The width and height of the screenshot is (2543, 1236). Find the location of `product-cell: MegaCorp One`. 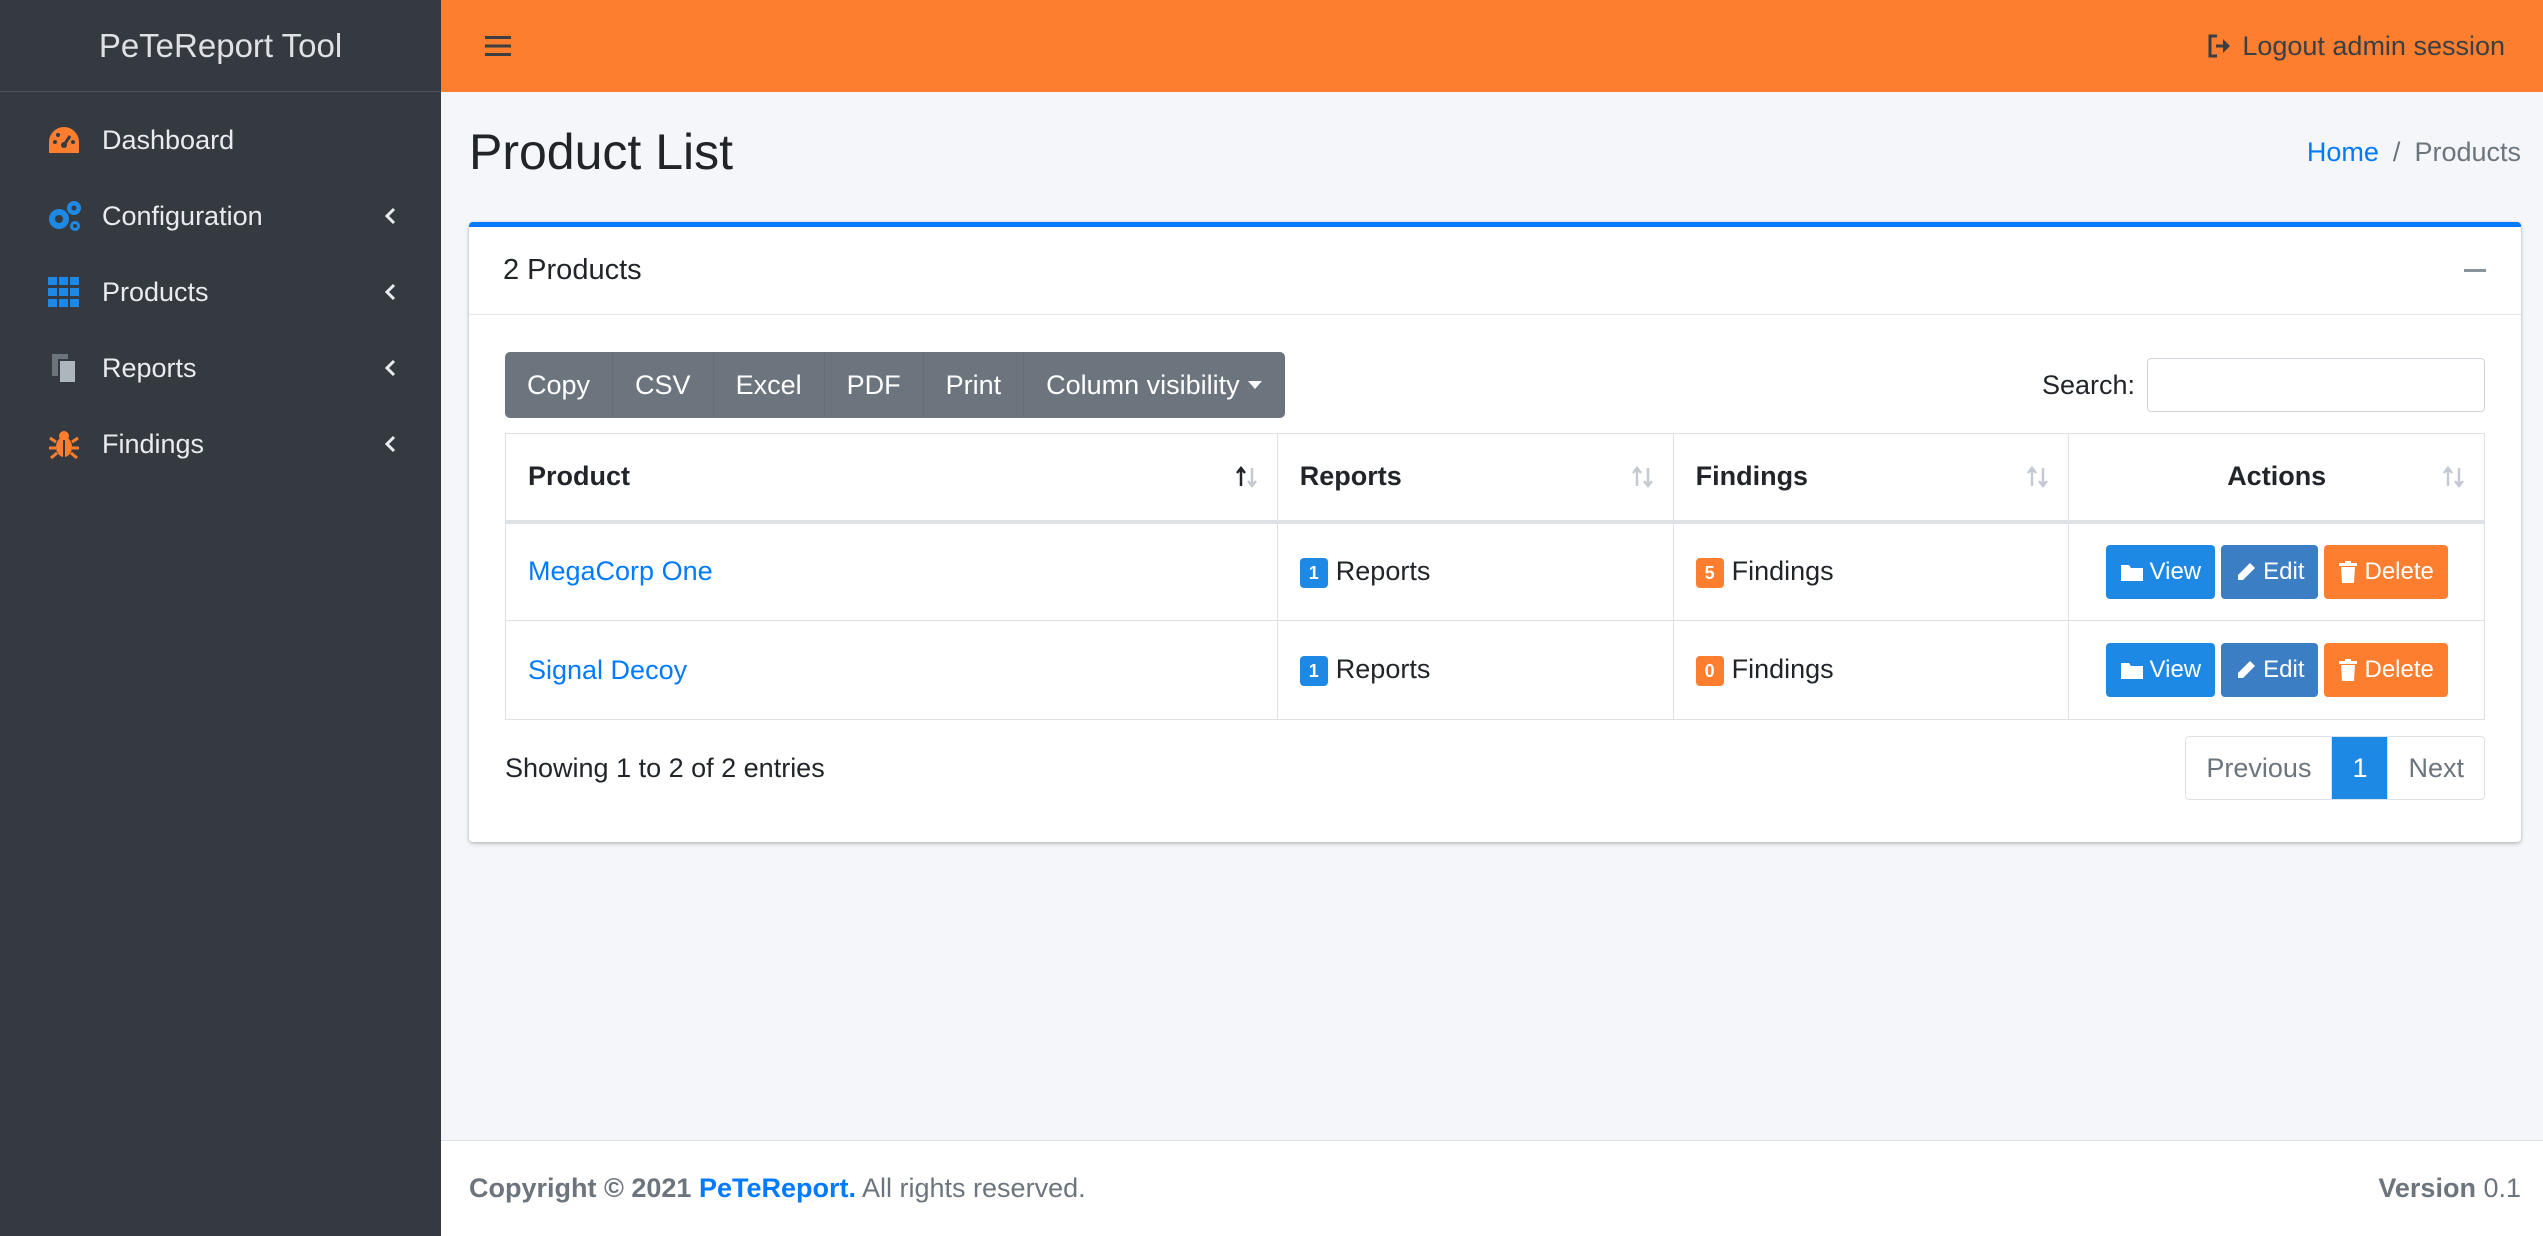

product-cell: MegaCorp One is located at coordinates (891, 571).